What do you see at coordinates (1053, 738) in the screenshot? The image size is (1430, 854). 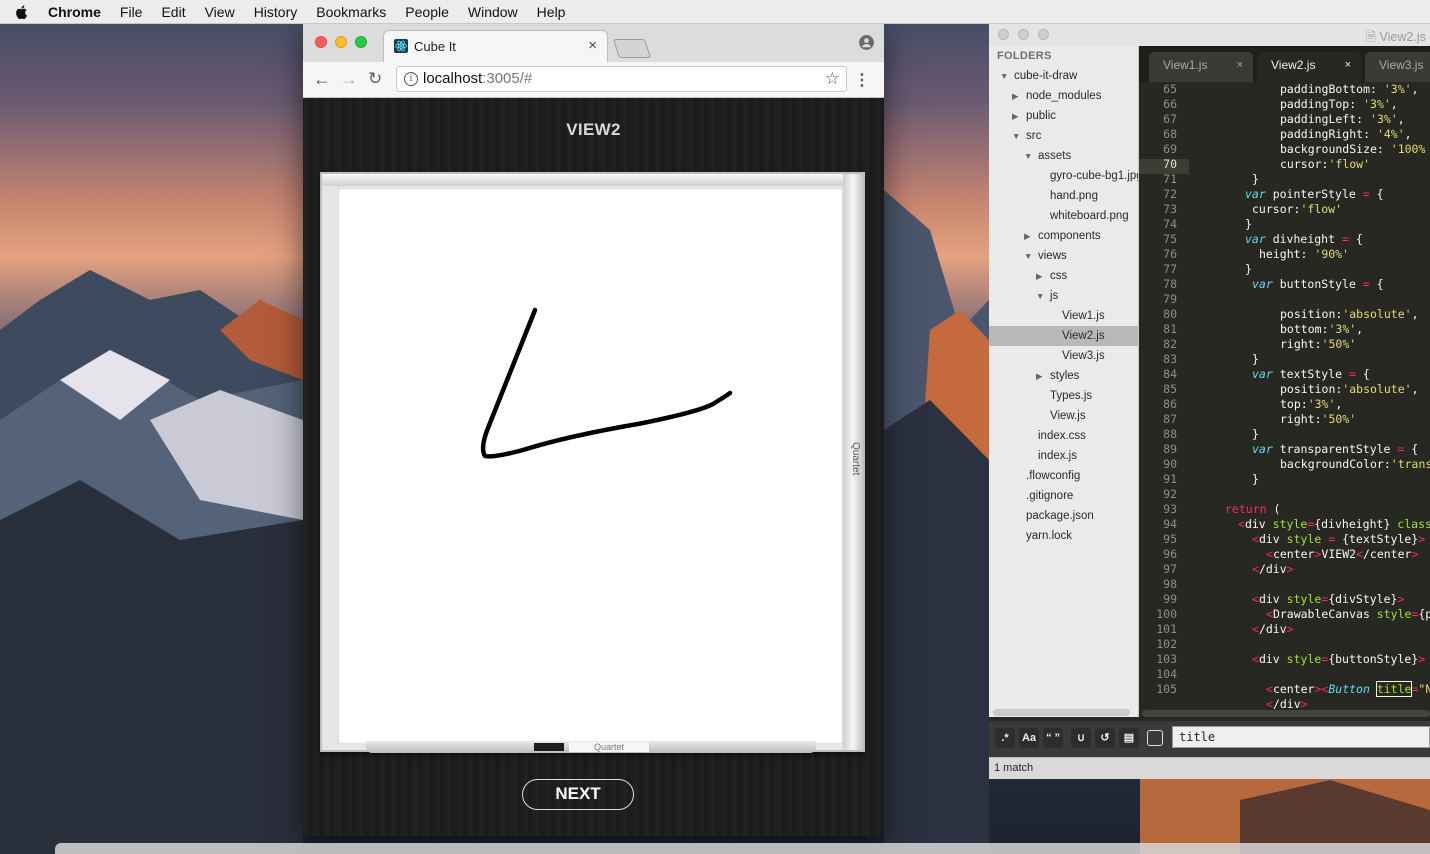 I see `whole-word-toggle: “ ”` at bounding box center [1053, 738].